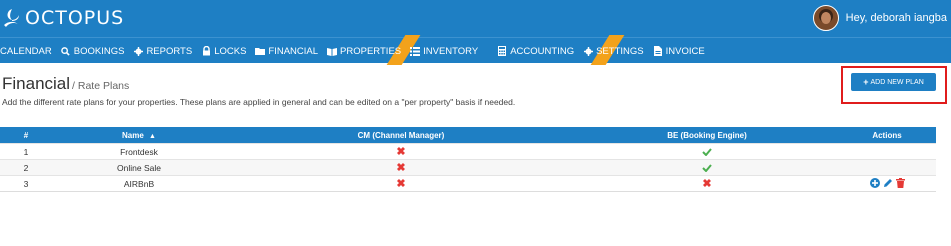 The height and width of the screenshot is (246, 951). What do you see at coordinates (169, 51) in the screenshot?
I see `nav-item-label: REPORTS` at bounding box center [169, 51].